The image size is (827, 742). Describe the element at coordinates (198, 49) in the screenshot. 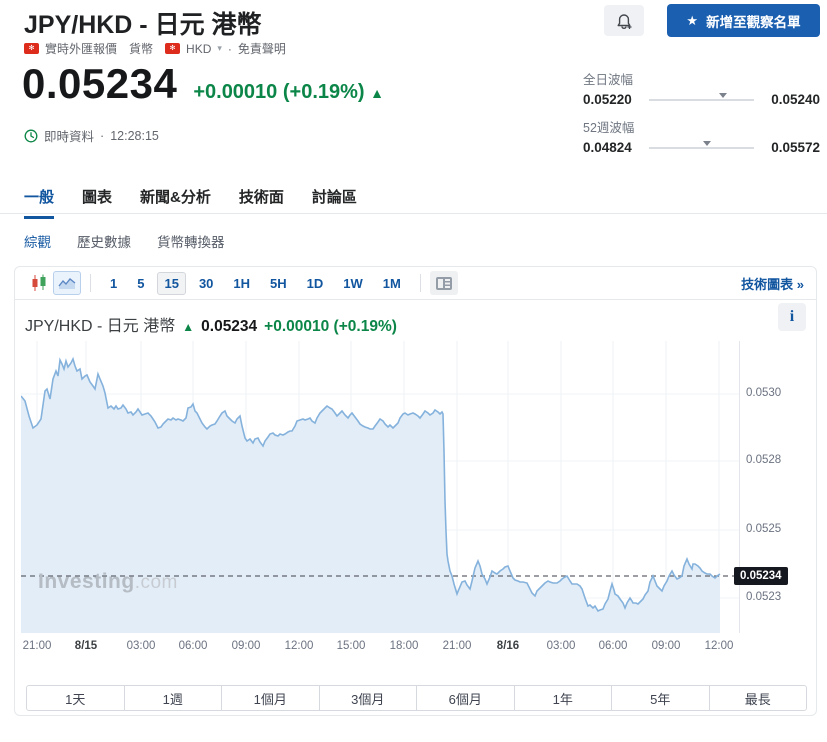

I see `breadcrumb-hkd-dropdown: HKD` at that location.